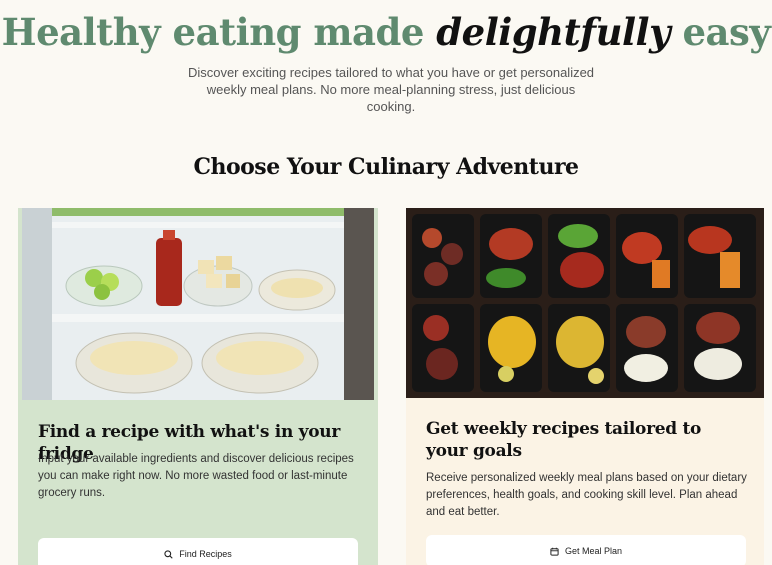 Image resolution: width=772 pixels, height=565 pixels. I want to click on calendar-icon, so click(554, 551).